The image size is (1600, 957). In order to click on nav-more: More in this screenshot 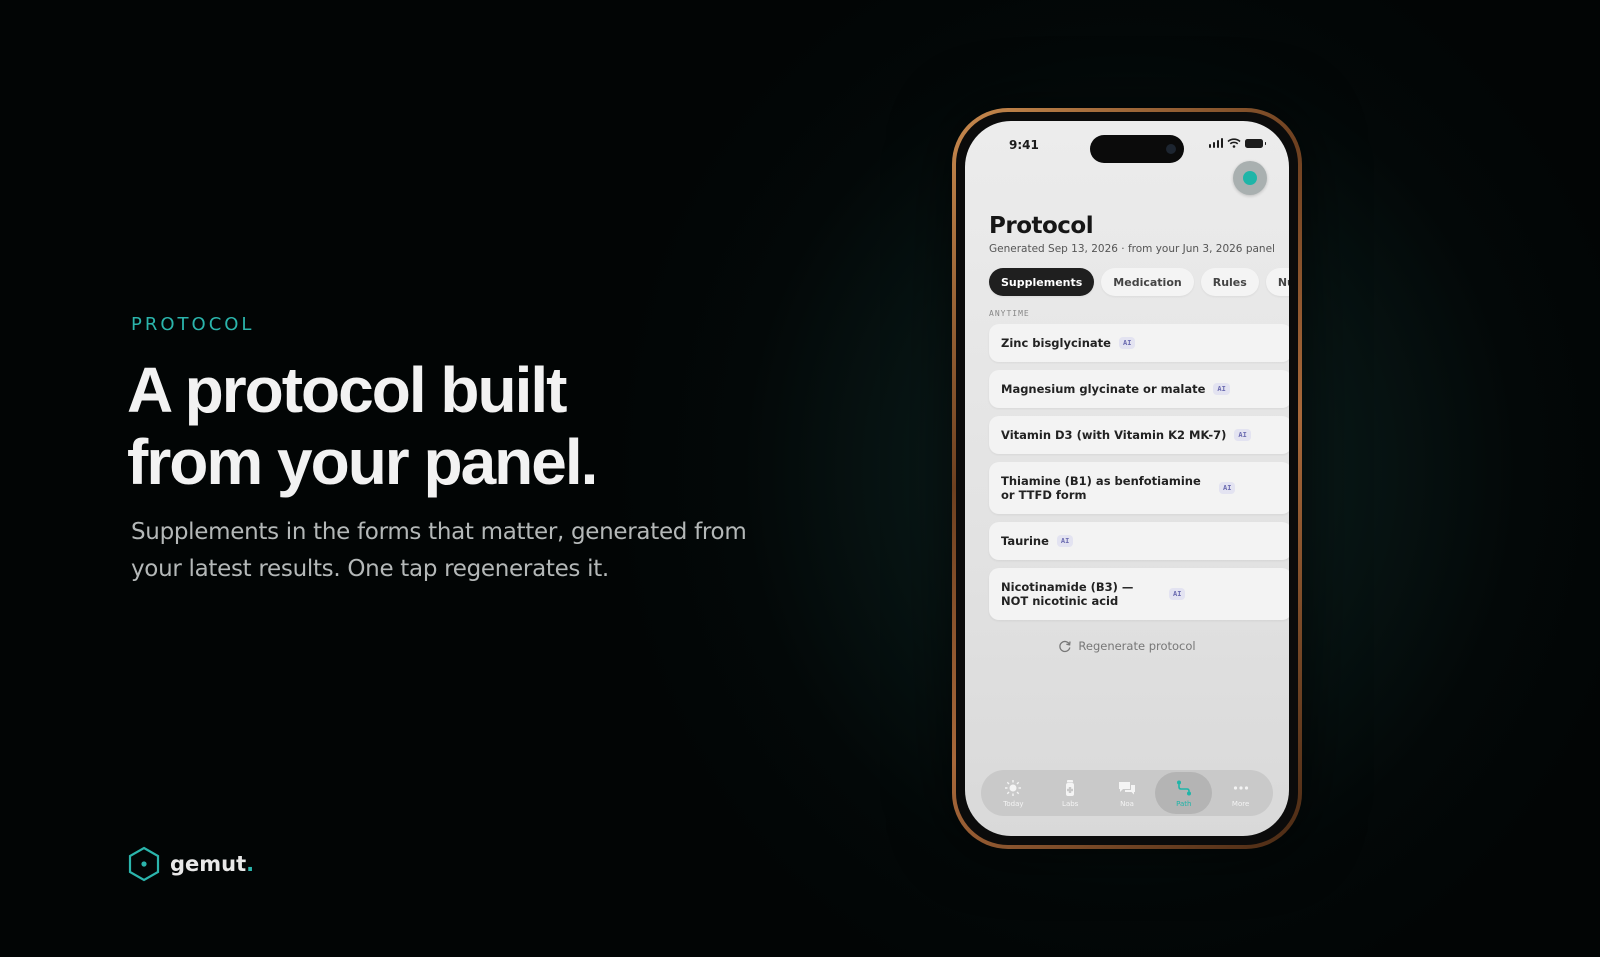, I will do `click(1240, 793)`.